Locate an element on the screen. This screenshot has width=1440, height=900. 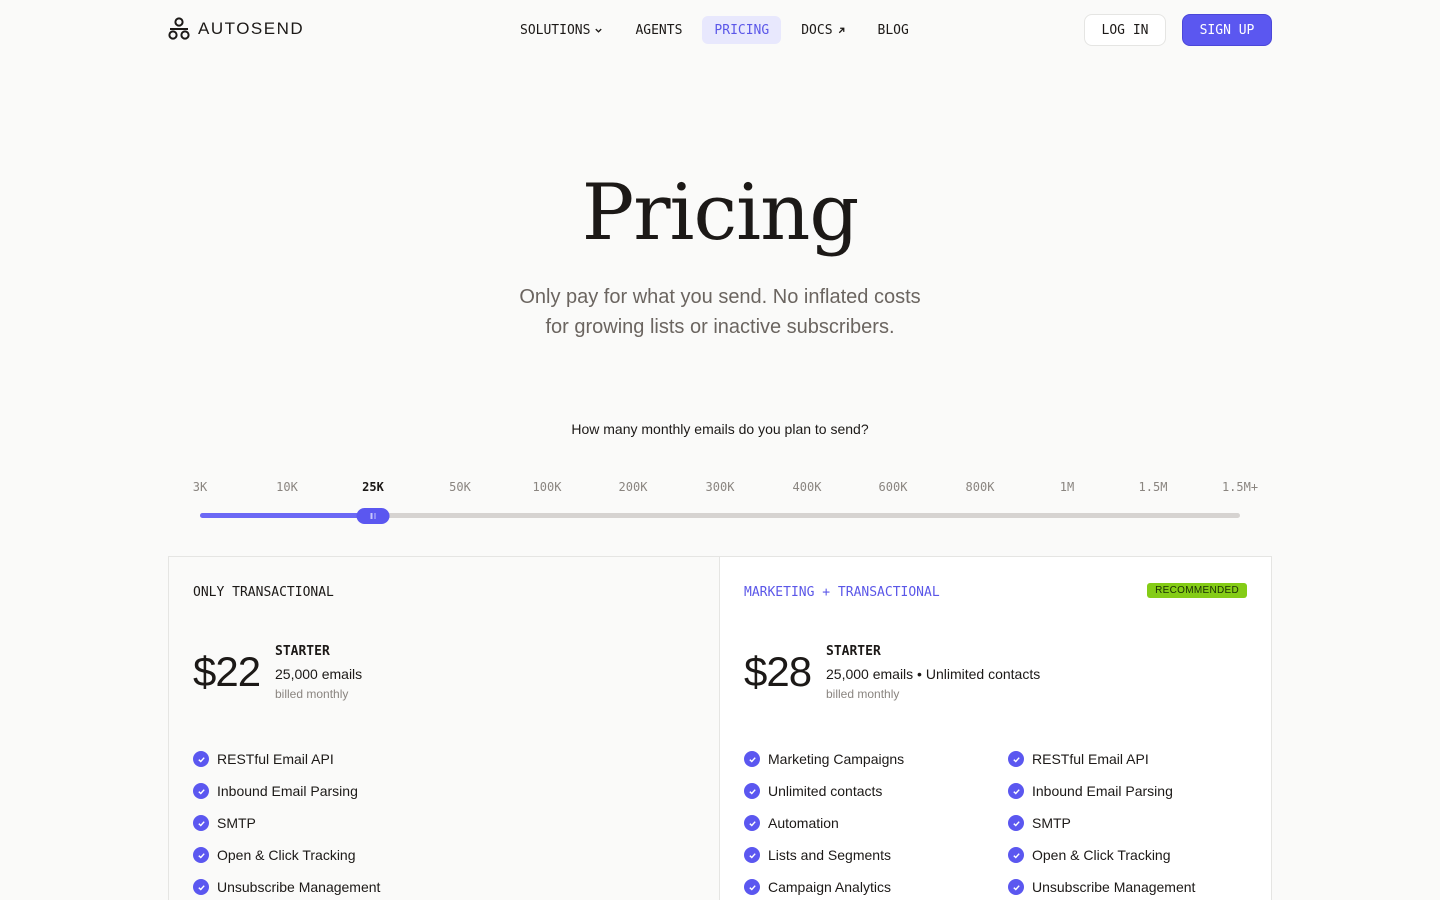
feature-label: Unlimited contacts is located at coordinates (825, 791).